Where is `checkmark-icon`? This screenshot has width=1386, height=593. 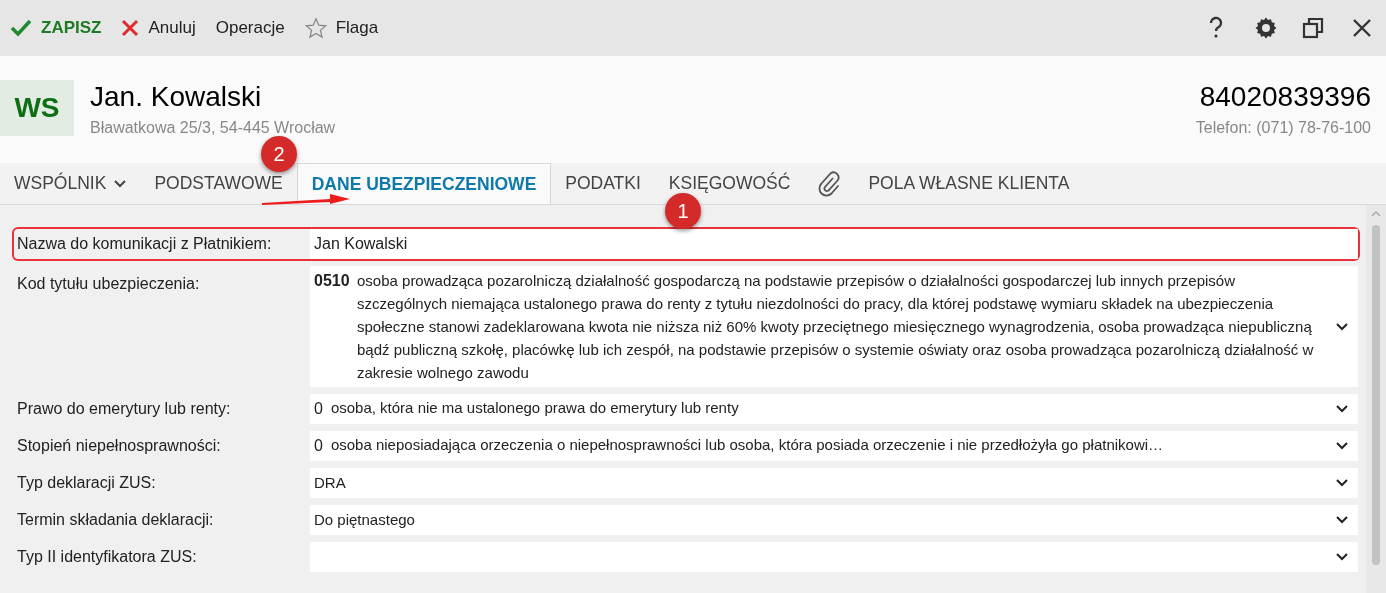
checkmark-icon is located at coordinates (21, 28).